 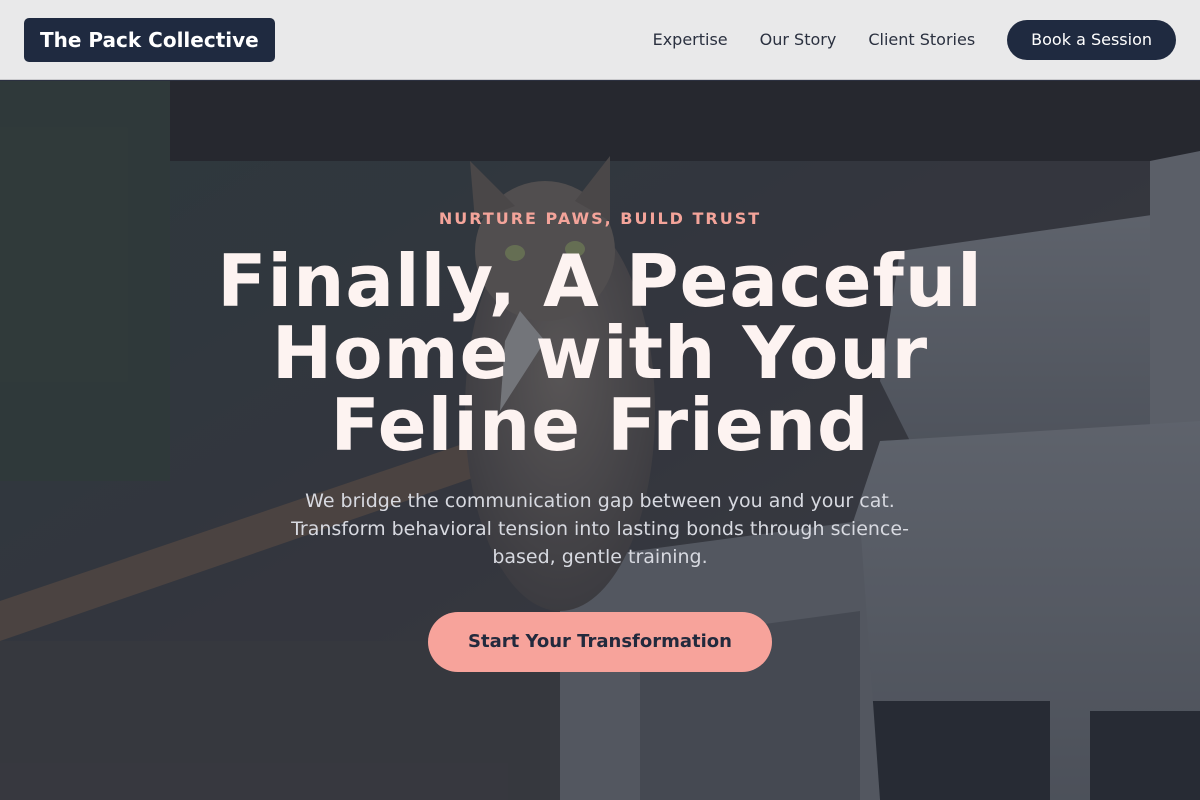 What do you see at coordinates (798, 40) in the screenshot?
I see `nav-link-our-story: Our Story` at bounding box center [798, 40].